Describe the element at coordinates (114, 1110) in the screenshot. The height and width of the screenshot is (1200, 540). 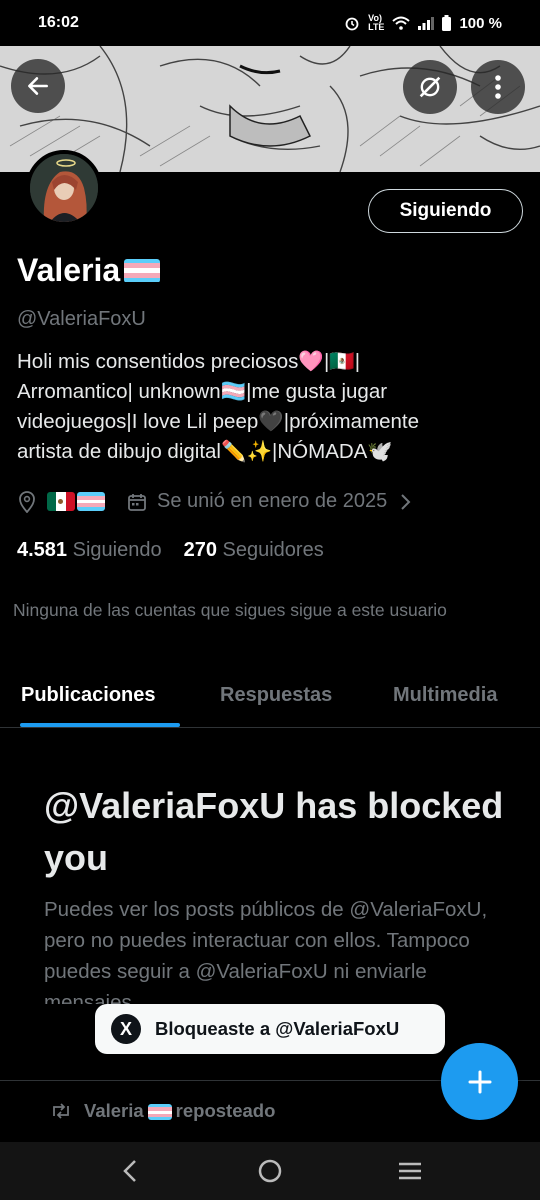
I see `repost-user: Valeria` at that location.